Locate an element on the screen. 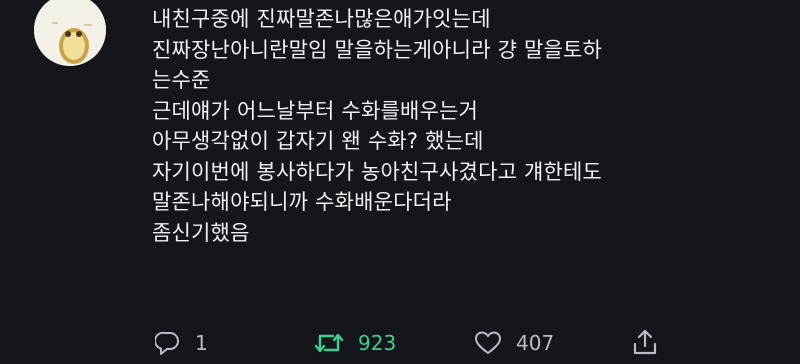  tweet-line: 아무생각없이 갑자기 왠 수화? 했는데 is located at coordinates (318, 141).